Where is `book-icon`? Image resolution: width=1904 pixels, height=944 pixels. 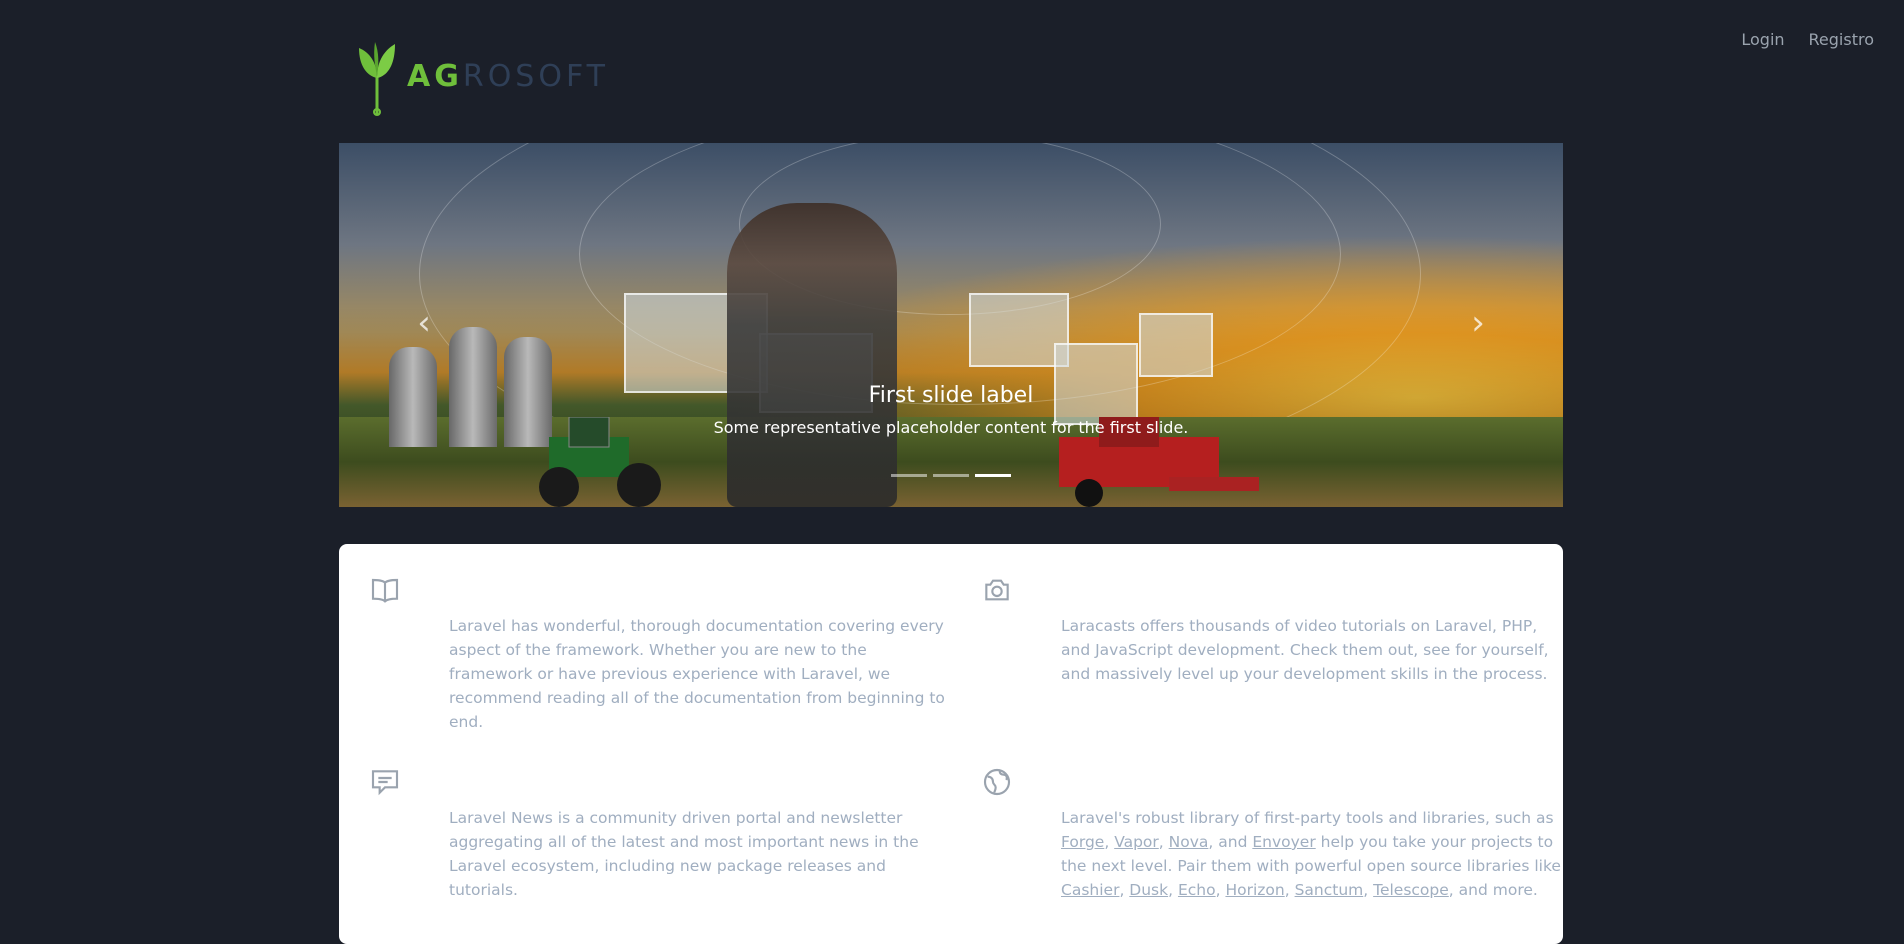
book-icon is located at coordinates (385, 590).